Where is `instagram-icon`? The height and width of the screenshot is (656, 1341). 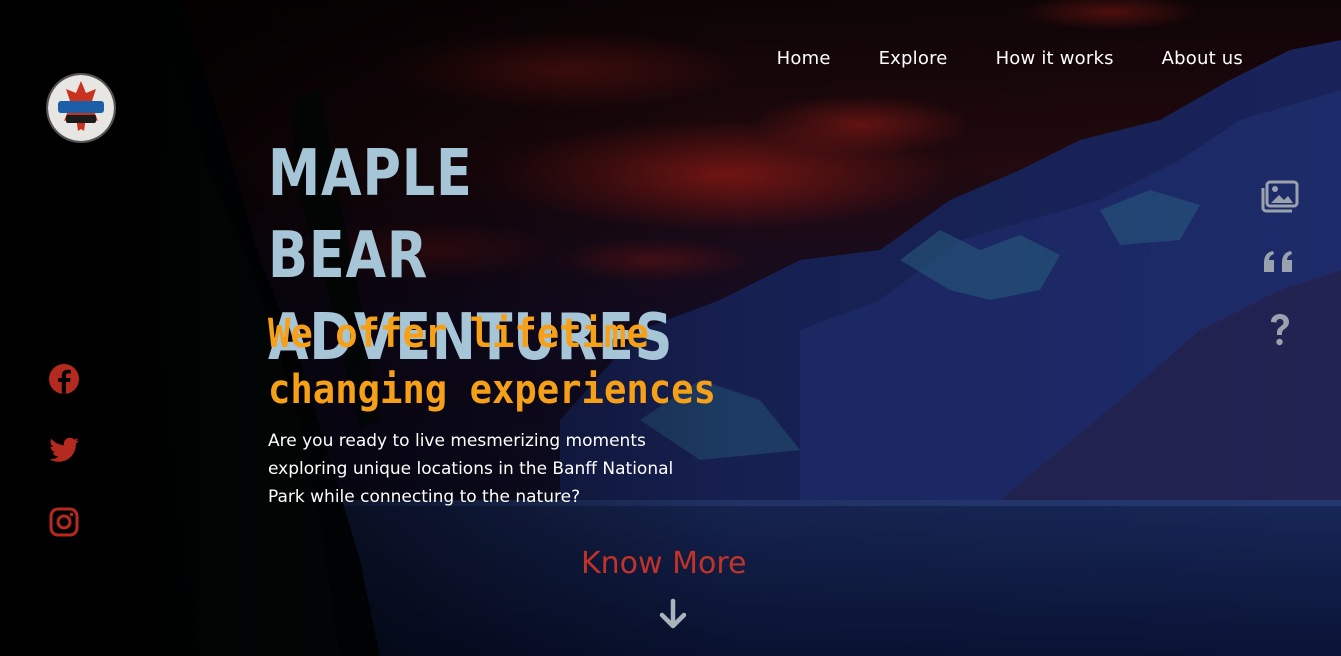 instagram-icon is located at coordinates (64, 522).